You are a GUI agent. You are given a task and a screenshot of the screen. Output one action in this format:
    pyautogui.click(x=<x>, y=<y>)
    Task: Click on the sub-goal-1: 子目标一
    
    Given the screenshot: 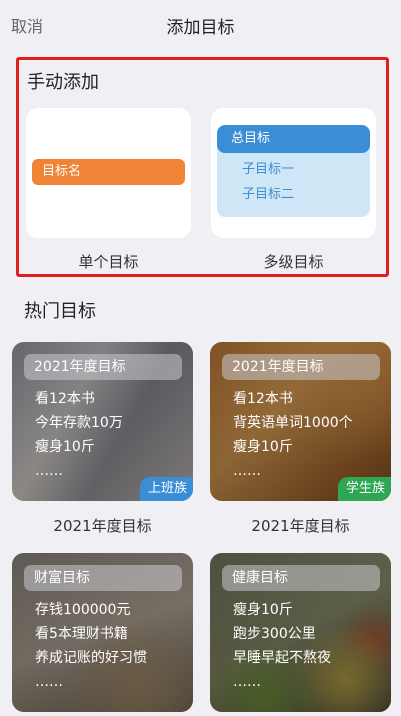 What is the action you would take?
    pyautogui.click(x=268, y=169)
    